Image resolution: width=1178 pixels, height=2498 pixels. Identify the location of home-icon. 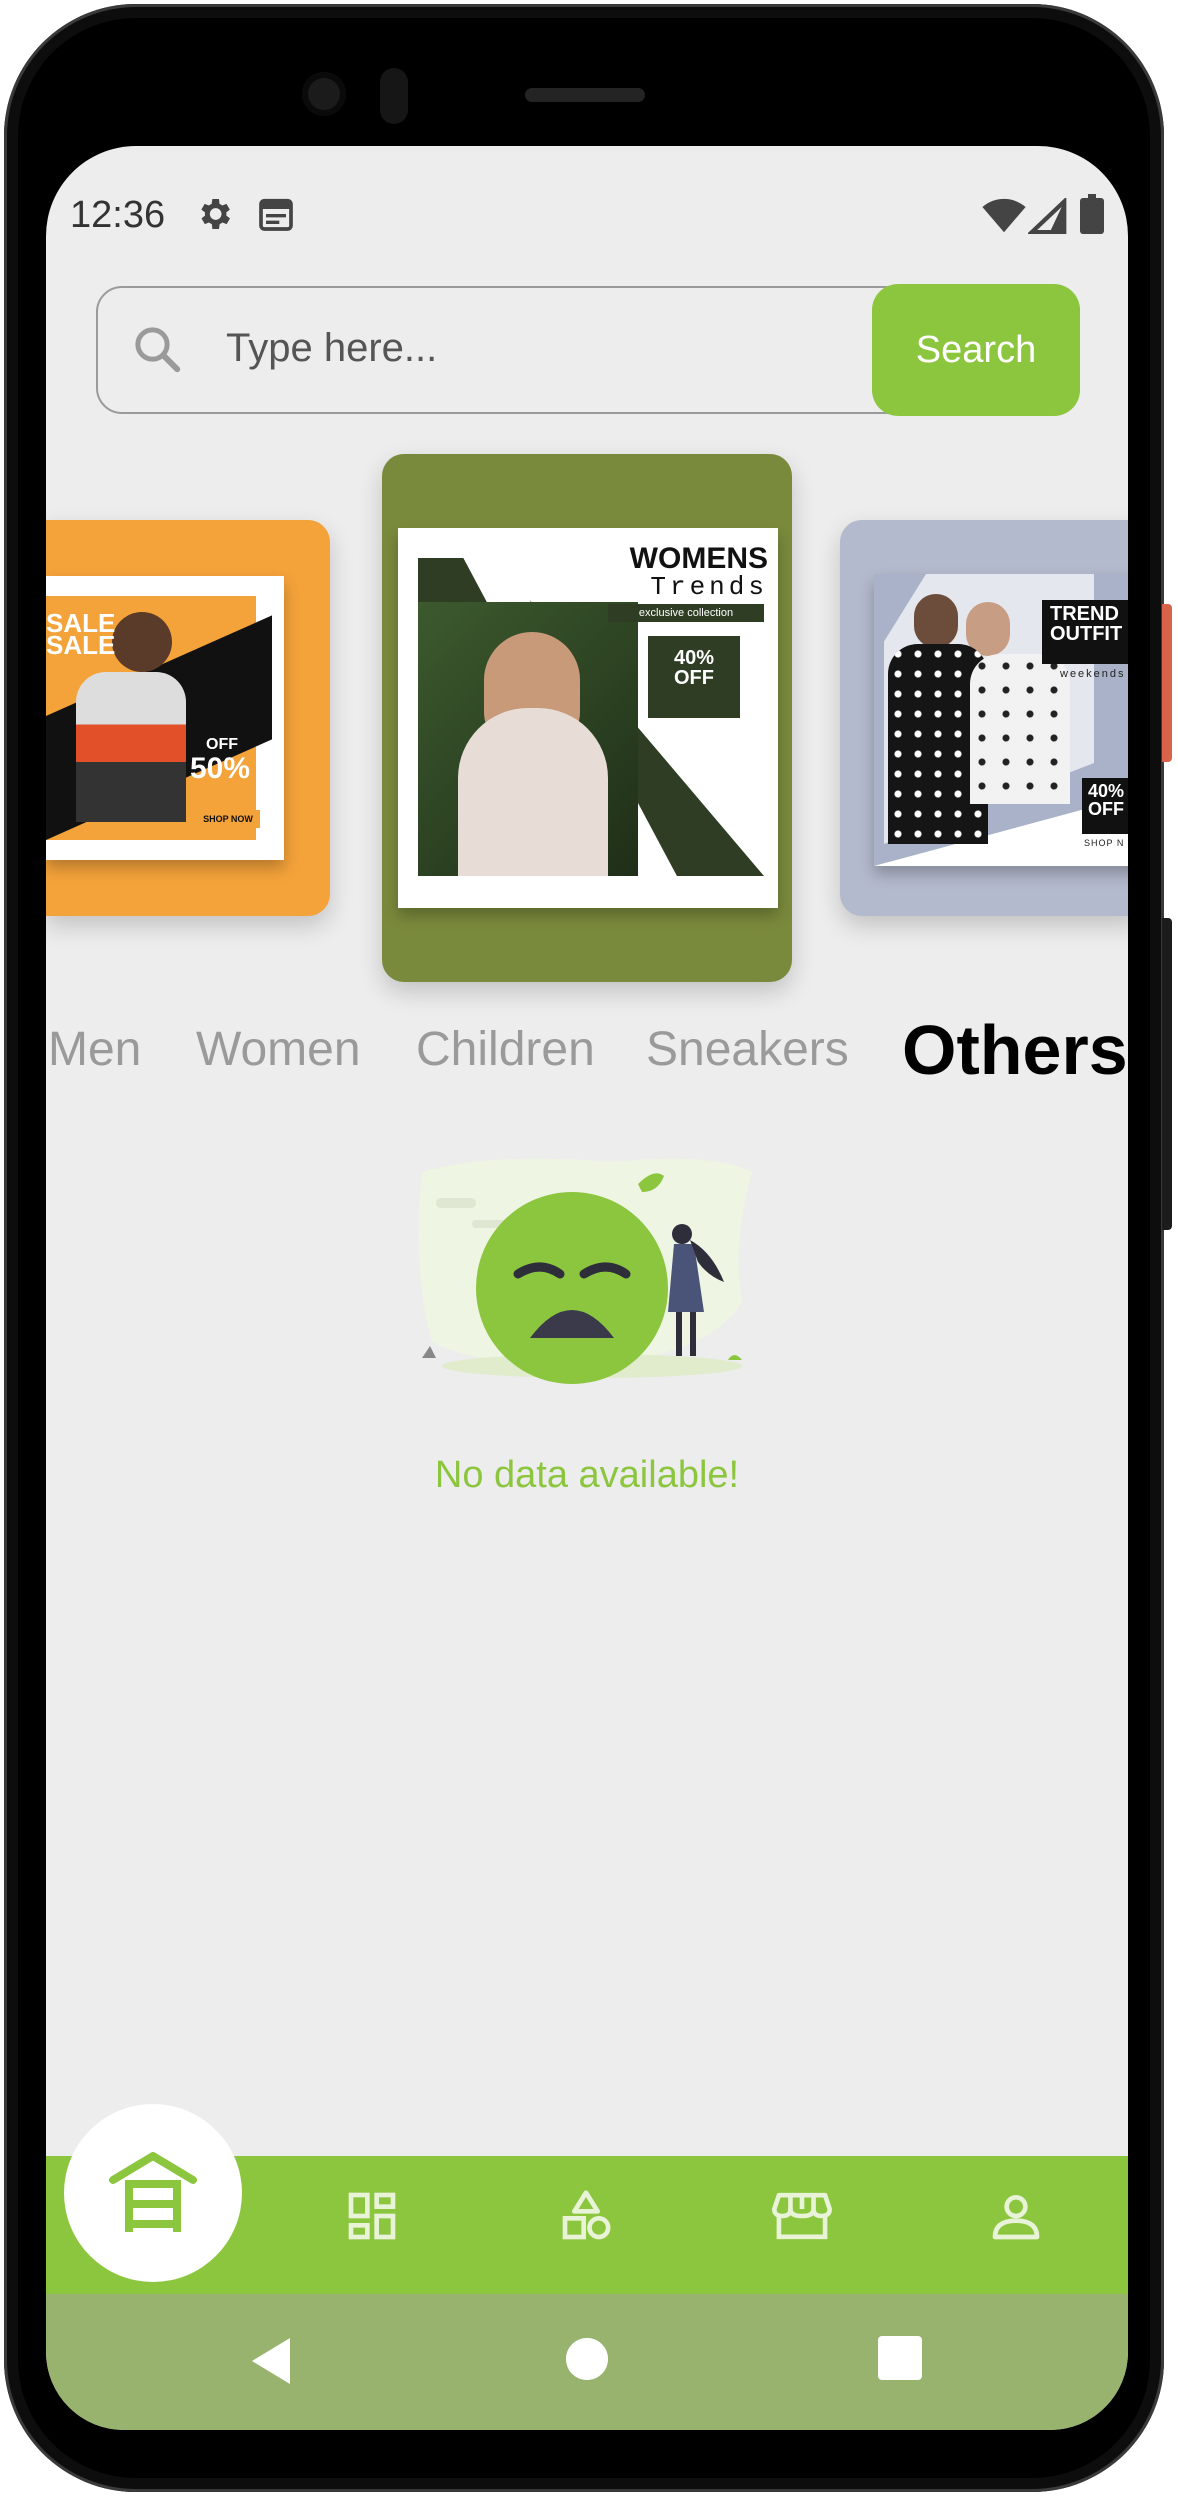
(153, 2193).